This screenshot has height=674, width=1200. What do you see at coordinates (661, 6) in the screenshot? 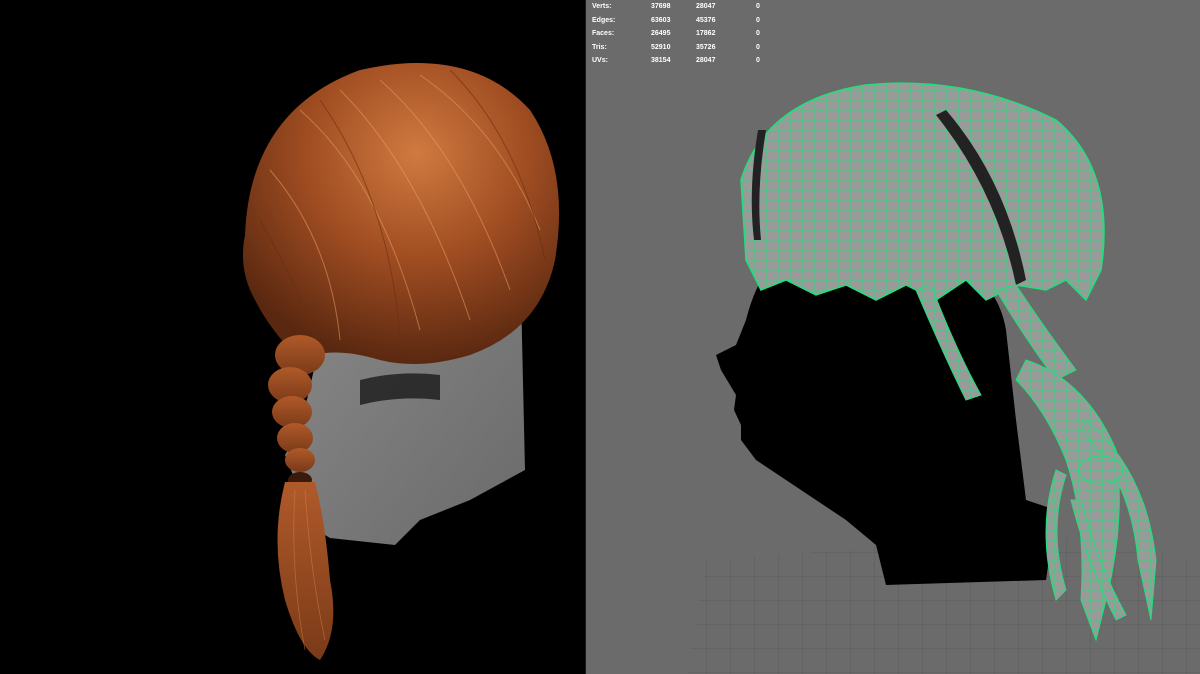
I see `hud-total: 37698` at bounding box center [661, 6].